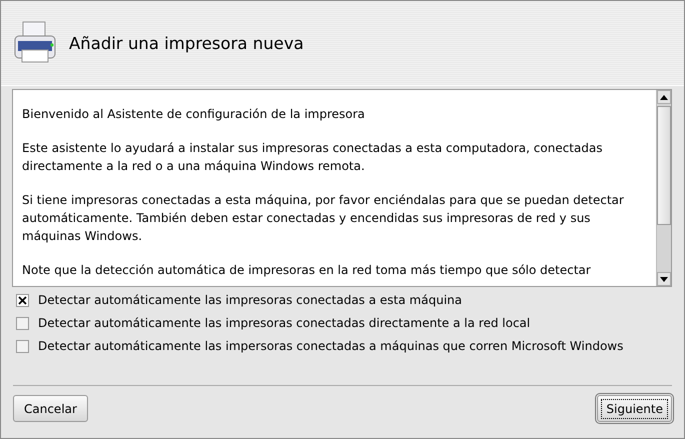  What do you see at coordinates (194, 114) in the screenshot?
I see `paragraph: Bienvenido al Asistente de configuración de la impresora` at bounding box center [194, 114].